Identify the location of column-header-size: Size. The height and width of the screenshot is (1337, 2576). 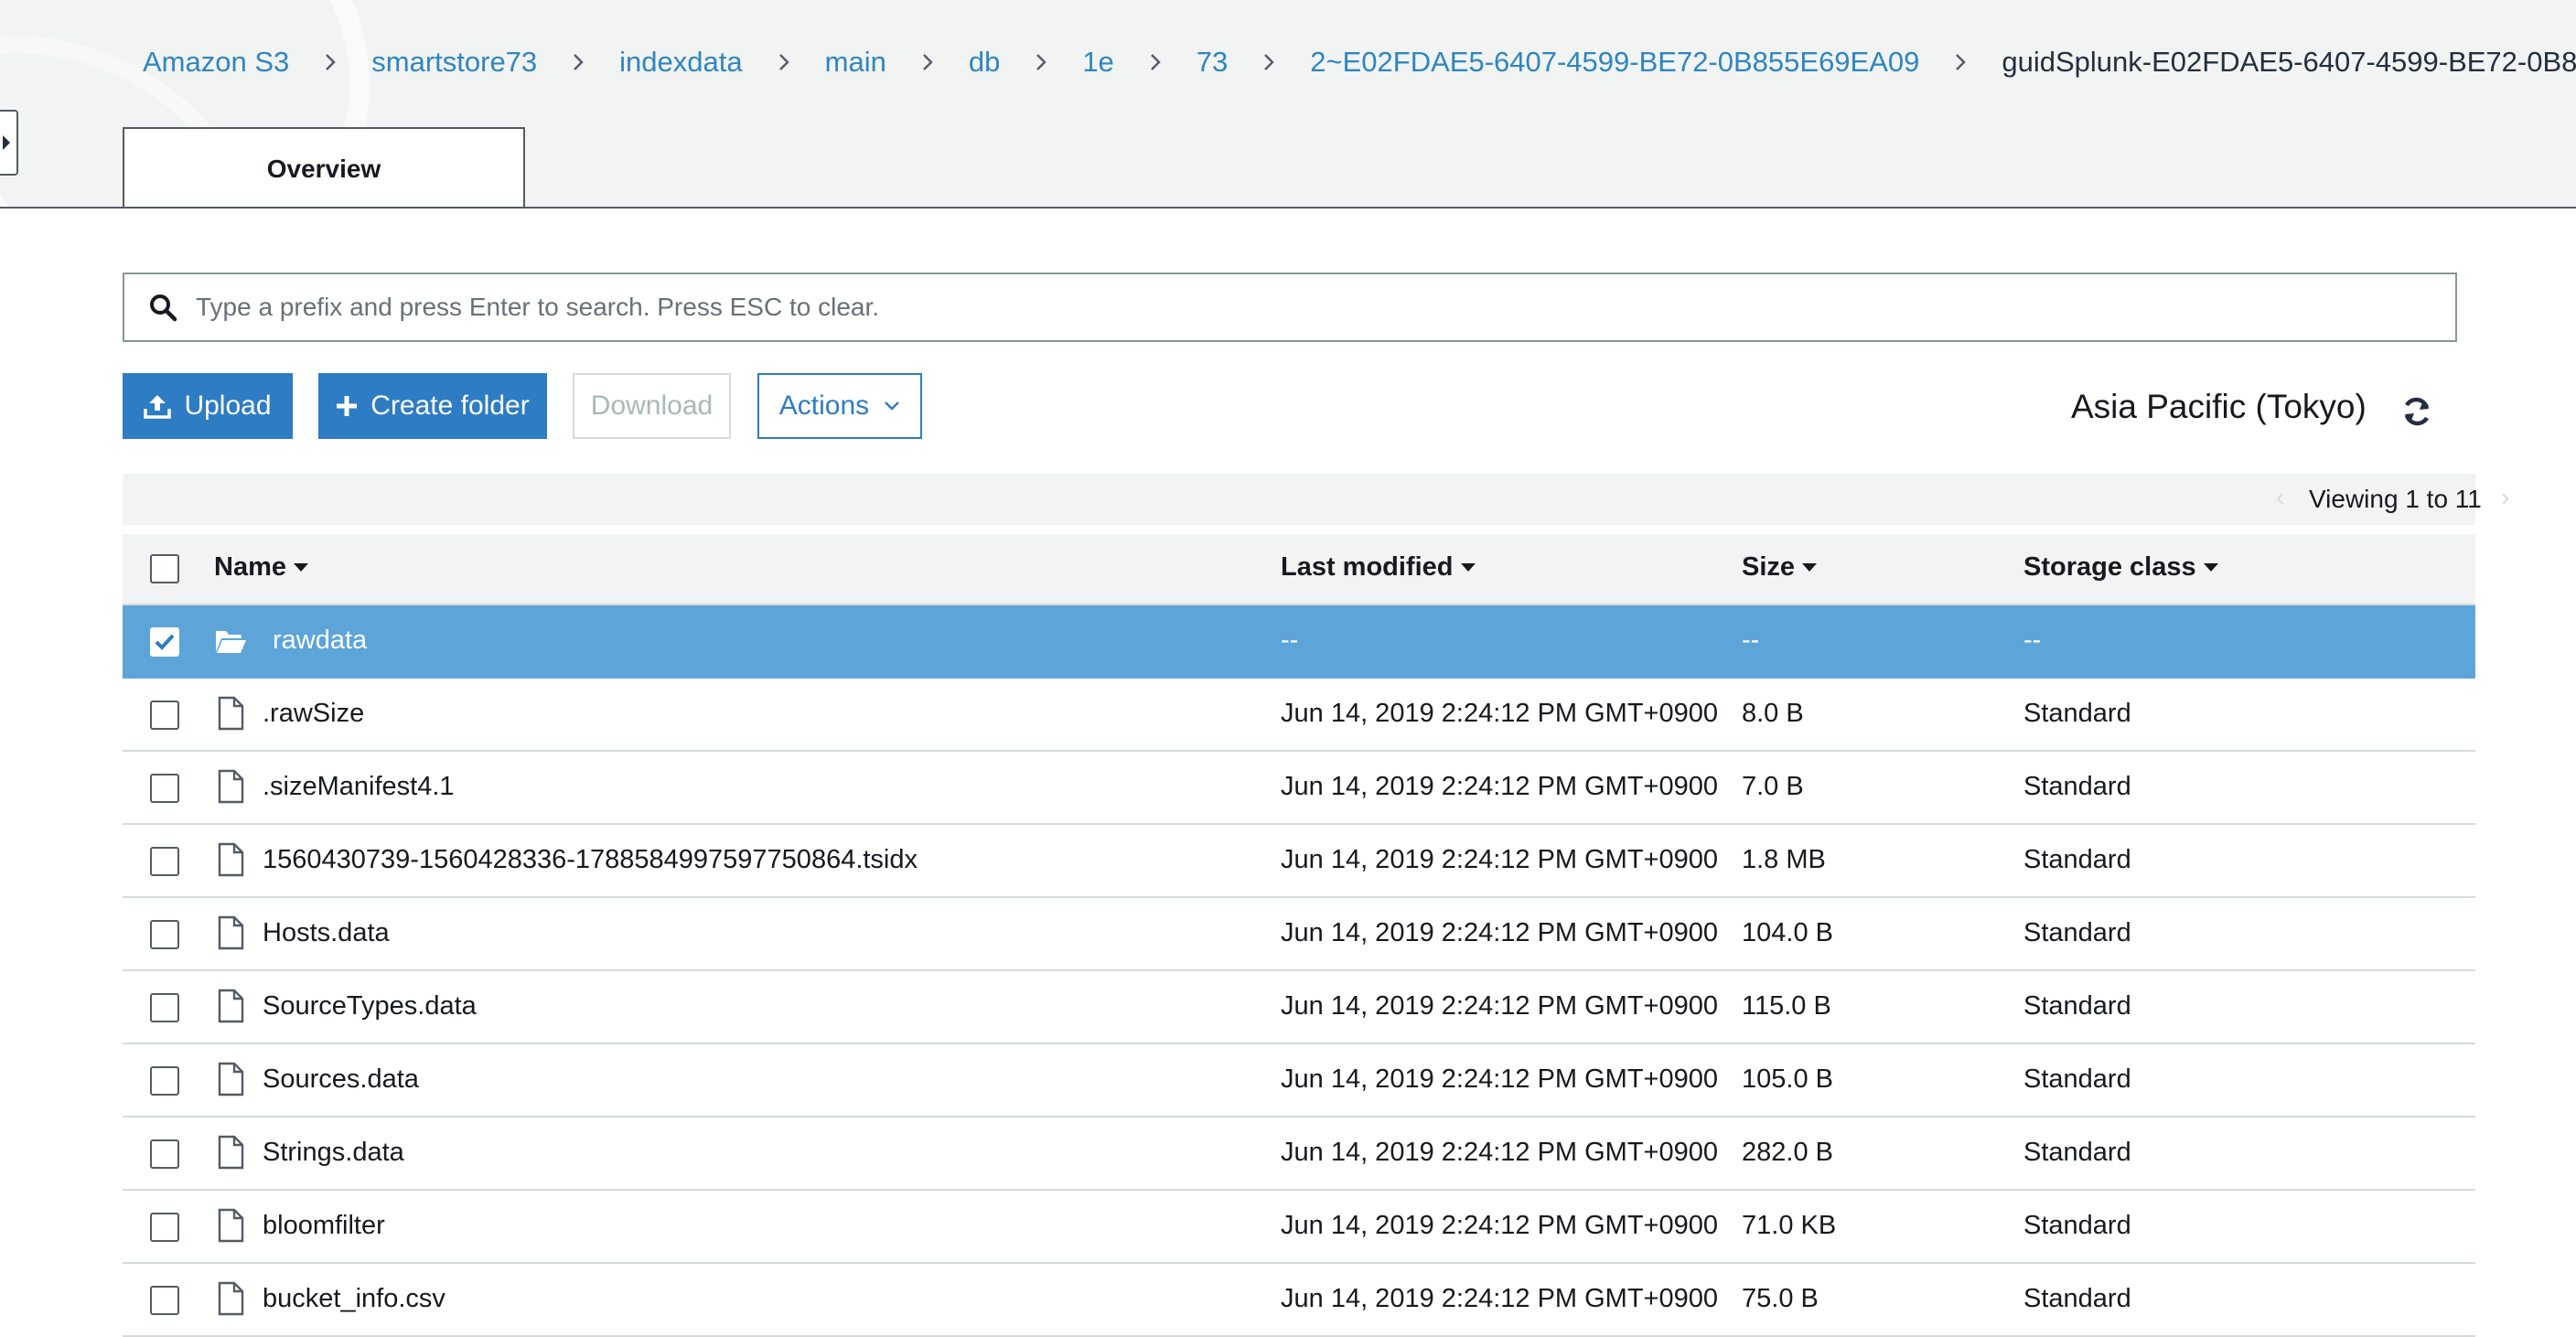
(1780, 567).